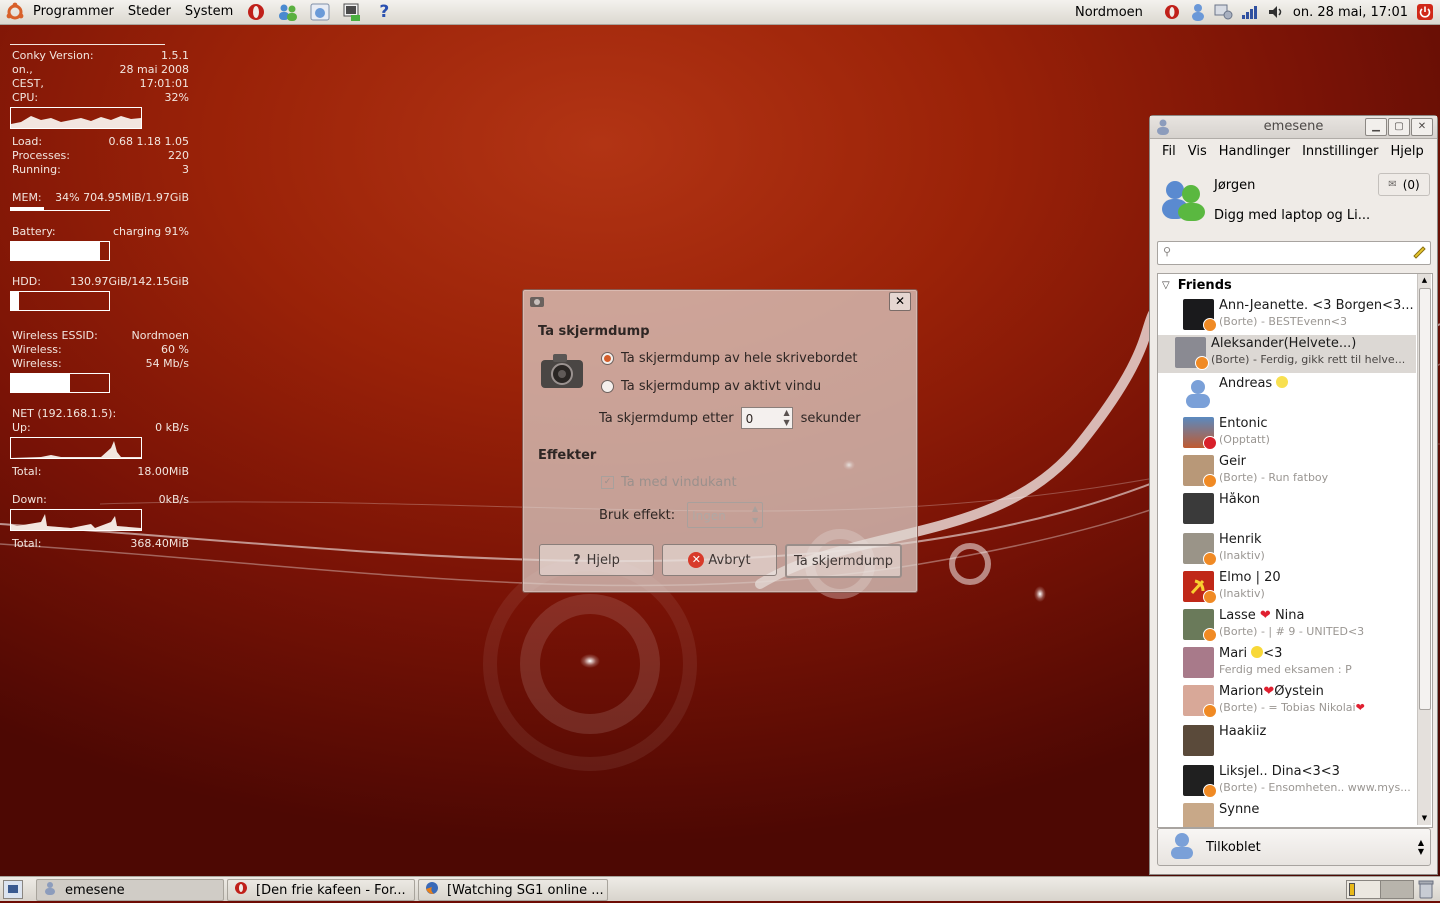 This screenshot has height=903, width=1440. What do you see at coordinates (1197, 285) in the screenshot?
I see `group-friends: ▽ Friends` at bounding box center [1197, 285].